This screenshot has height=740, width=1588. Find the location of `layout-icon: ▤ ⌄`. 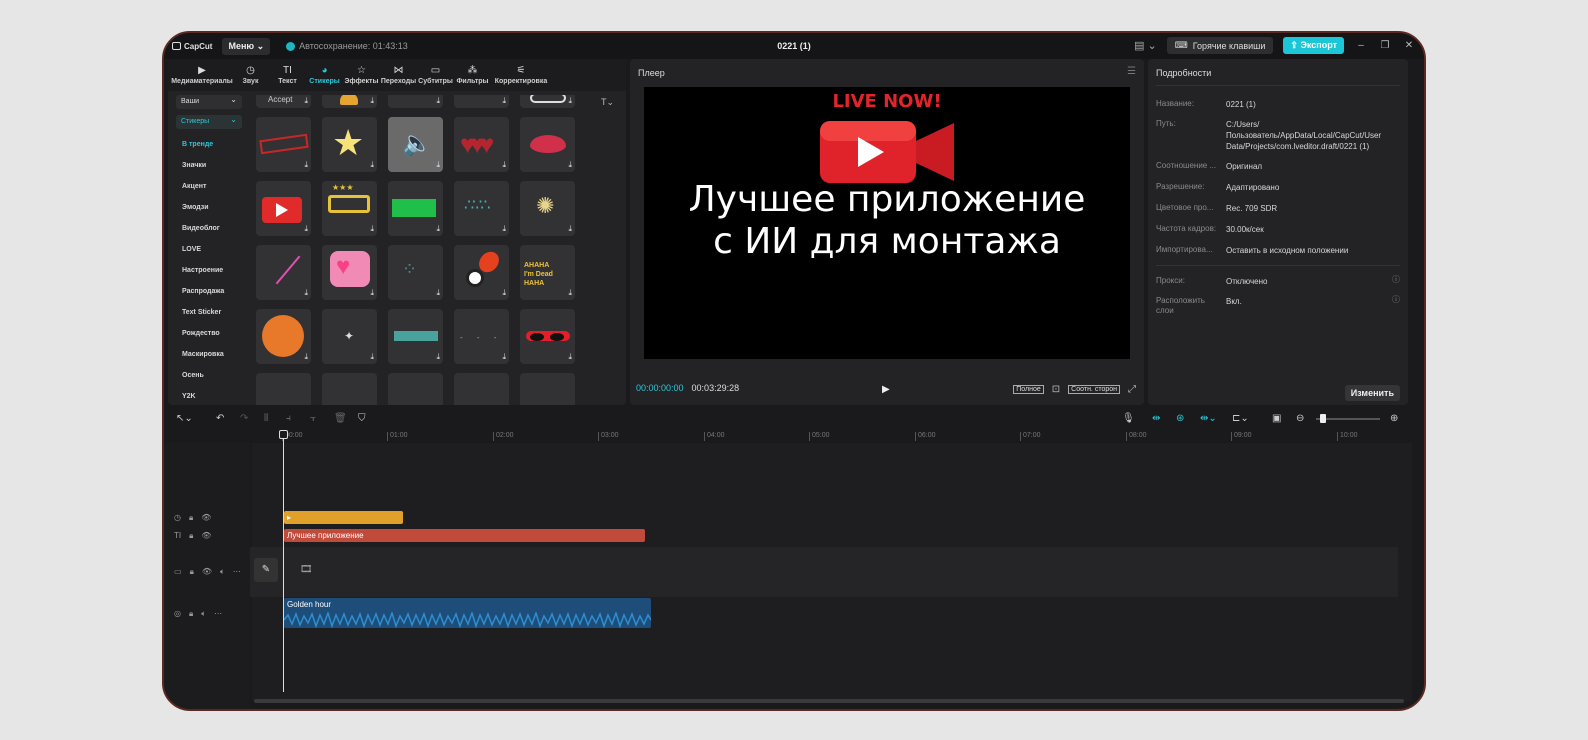

layout-icon: ▤ ⌄ is located at coordinates (1145, 45).